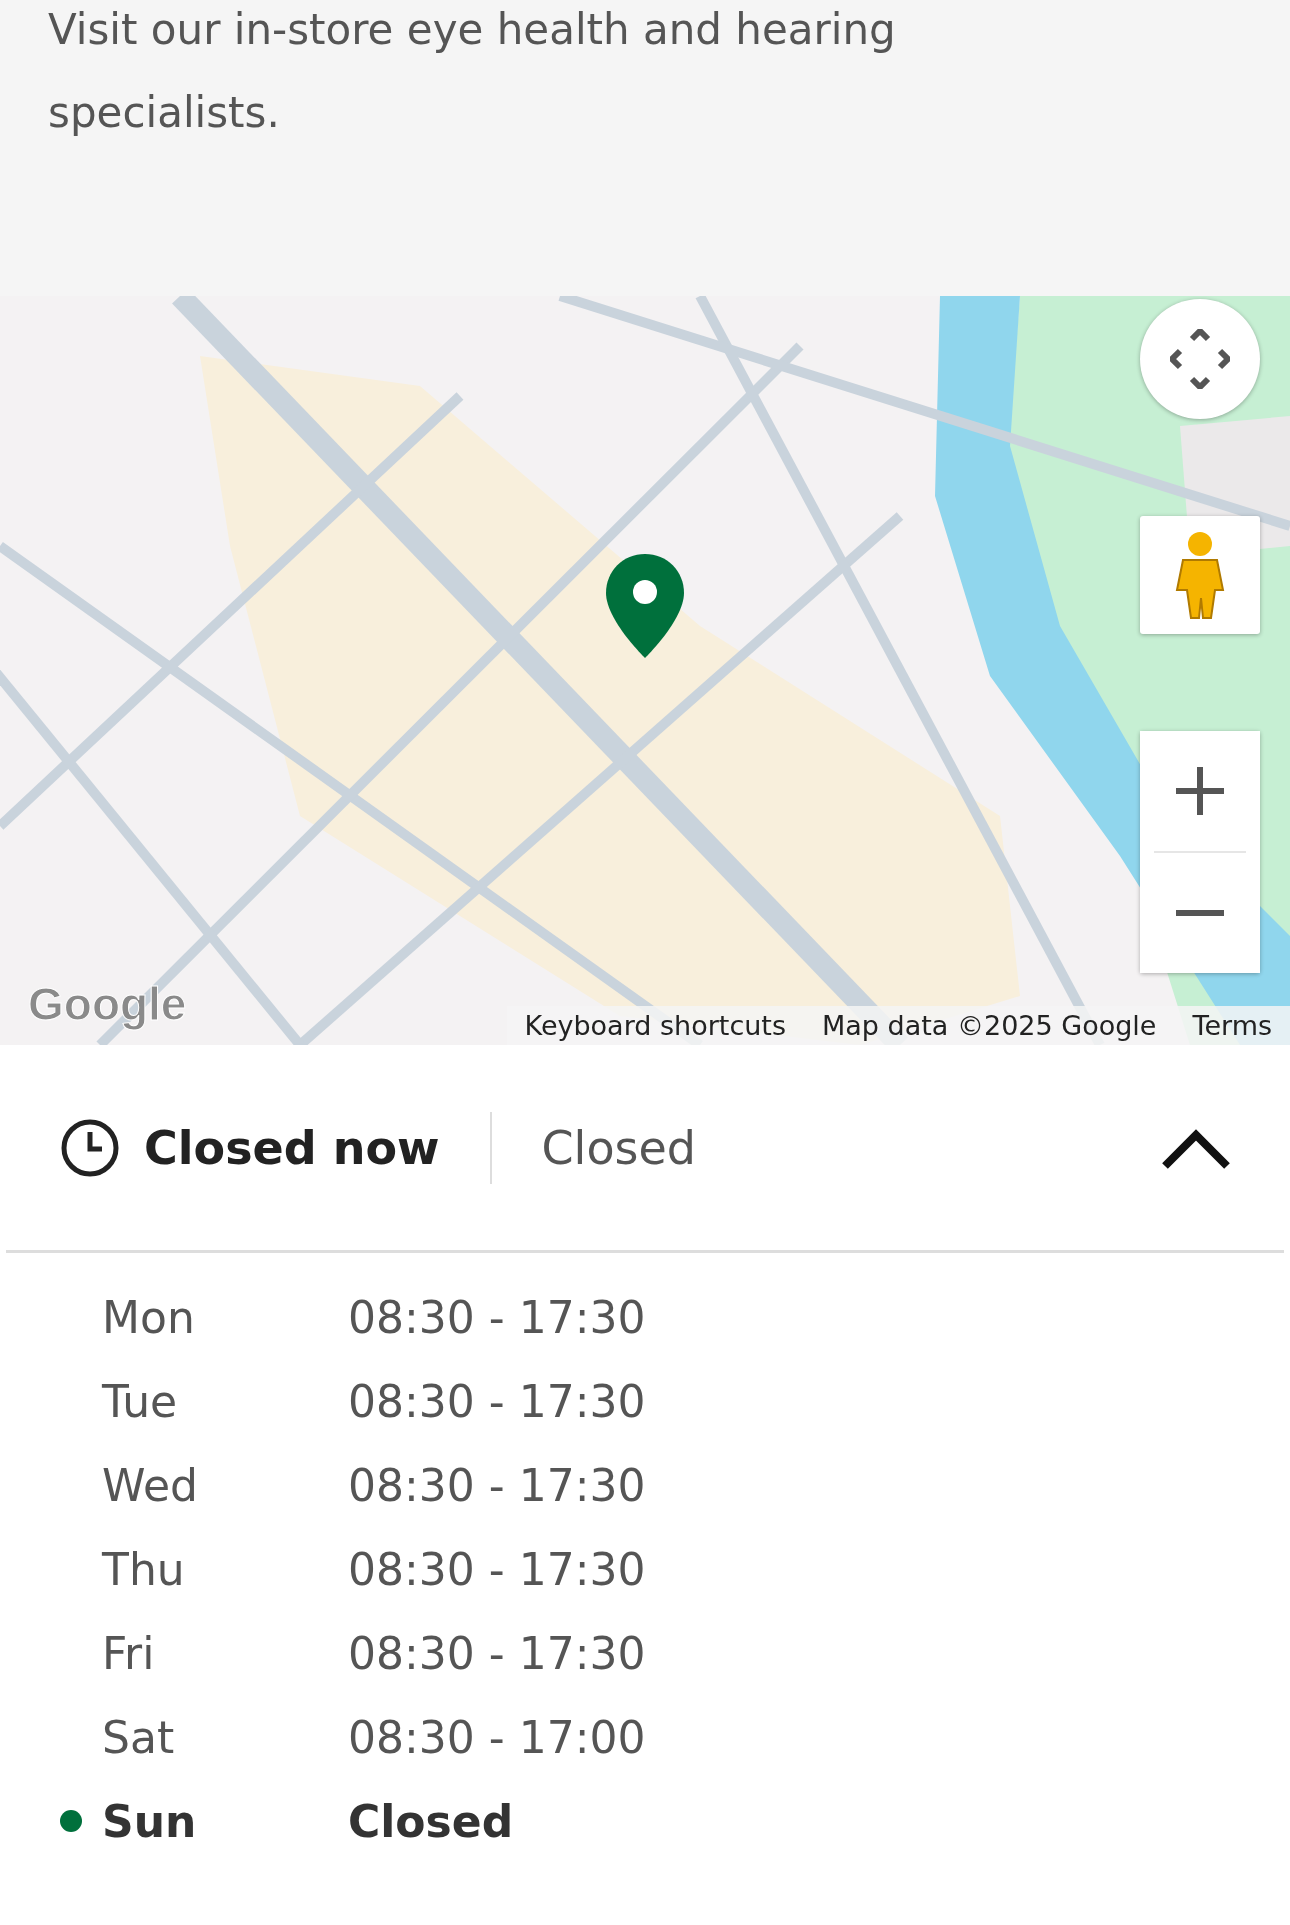 The height and width of the screenshot is (1925, 1290). What do you see at coordinates (292, 1147) in the screenshot?
I see `status-text: Closed now` at bounding box center [292, 1147].